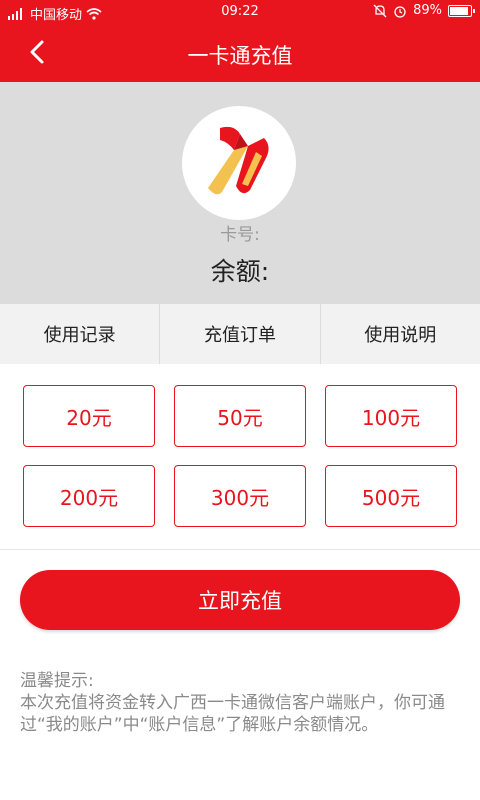 This screenshot has width=480, height=800. I want to click on amount-option-50: 50元, so click(240, 416).